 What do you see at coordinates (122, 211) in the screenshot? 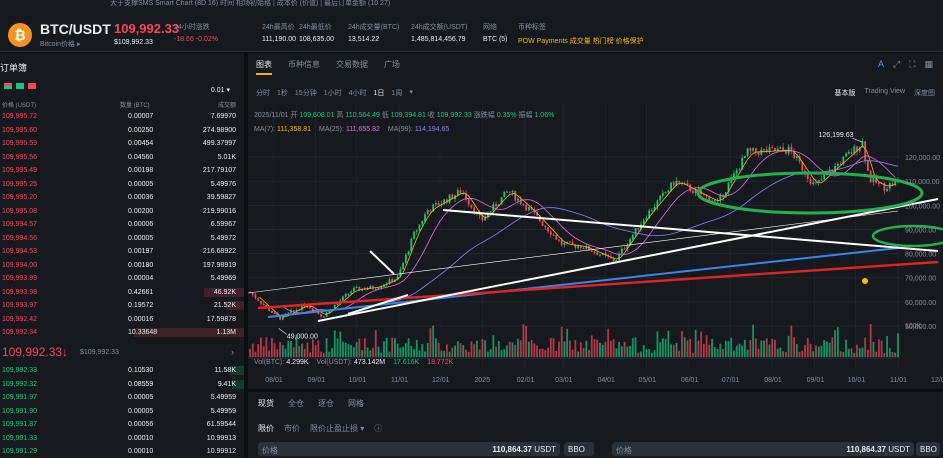
I see `order-book-ask-row: 109,995.08 0.00200 219.99016` at bounding box center [122, 211].